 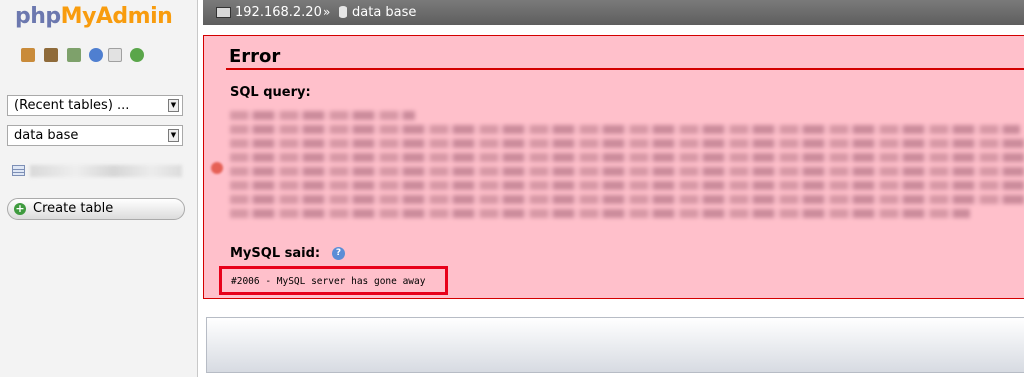 I want to click on server-icon, so click(x=223, y=12).